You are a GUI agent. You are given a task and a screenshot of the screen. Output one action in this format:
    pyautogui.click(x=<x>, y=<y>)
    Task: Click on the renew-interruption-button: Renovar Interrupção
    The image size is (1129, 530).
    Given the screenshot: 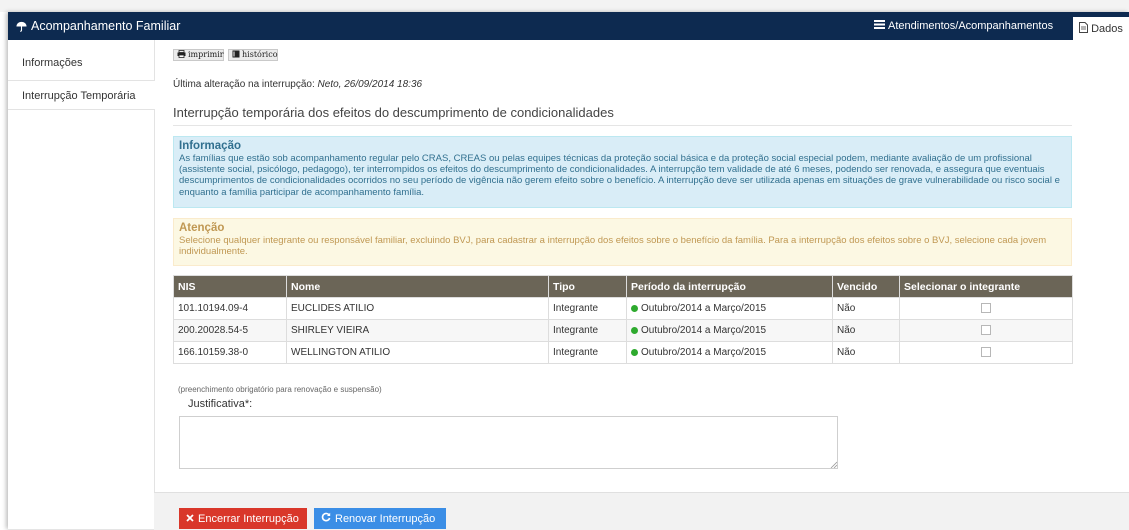 What is the action you would take?
    pyautogui.click(x=380, y=518)
    